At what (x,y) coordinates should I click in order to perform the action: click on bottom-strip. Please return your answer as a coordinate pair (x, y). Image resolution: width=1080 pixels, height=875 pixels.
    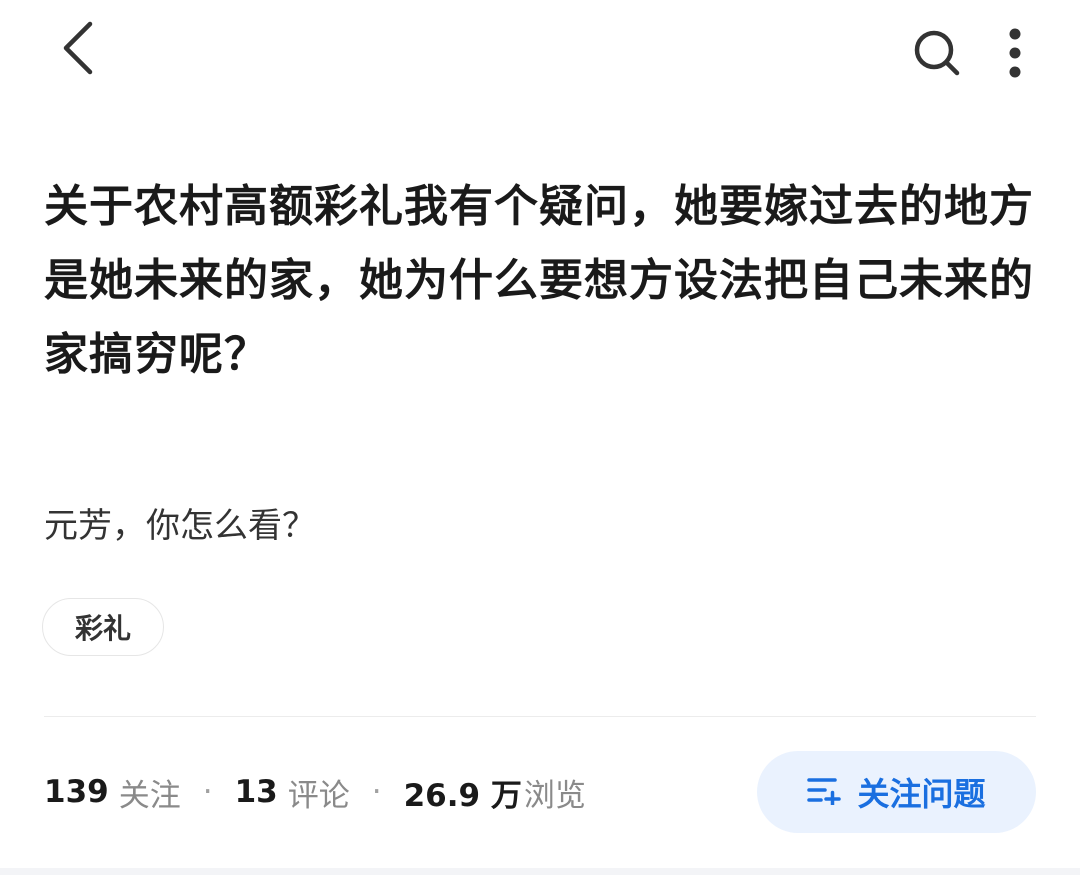
    Looking at the image, I should click on (540, 871).